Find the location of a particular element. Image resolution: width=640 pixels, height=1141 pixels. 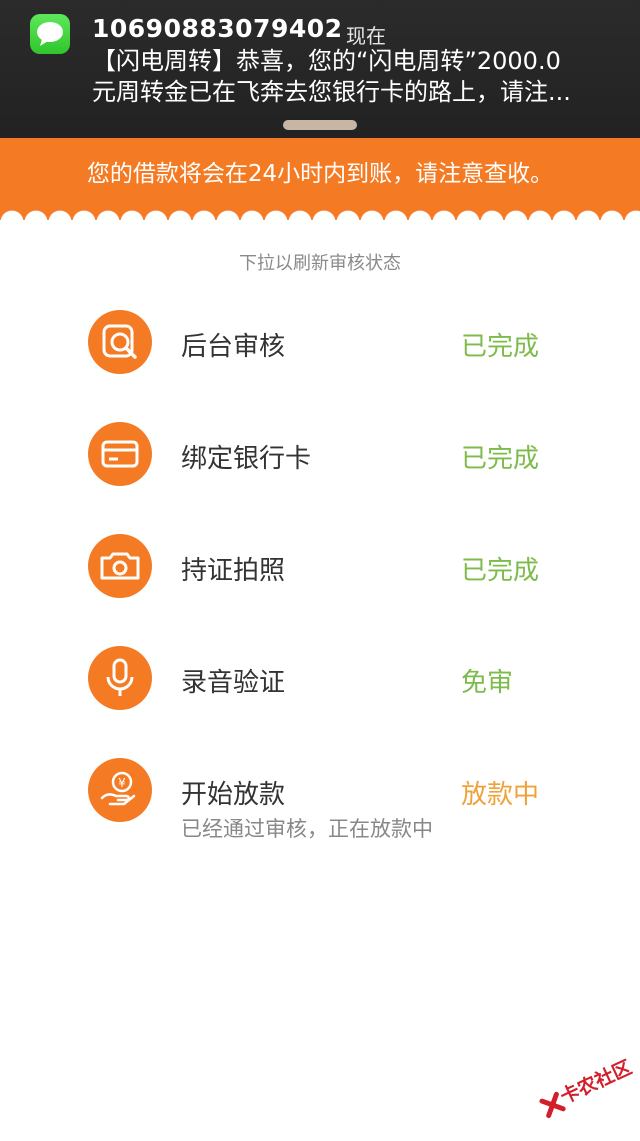

step-backend-review: 后台审核 已完成 is located at coordinates (320, 345).